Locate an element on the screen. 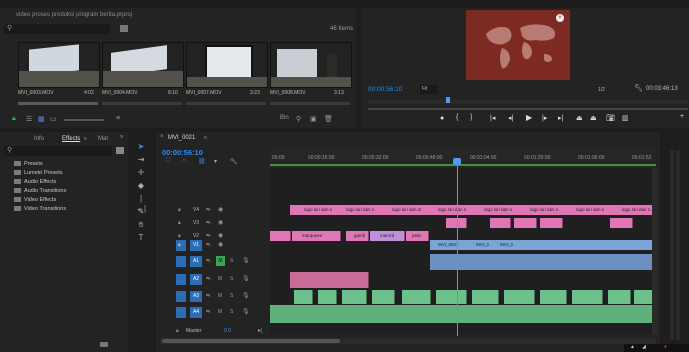 Image resolution: width=689 pixels, height=352 pixels. volume-icon: ◢ is located at coordinates (644, 347).